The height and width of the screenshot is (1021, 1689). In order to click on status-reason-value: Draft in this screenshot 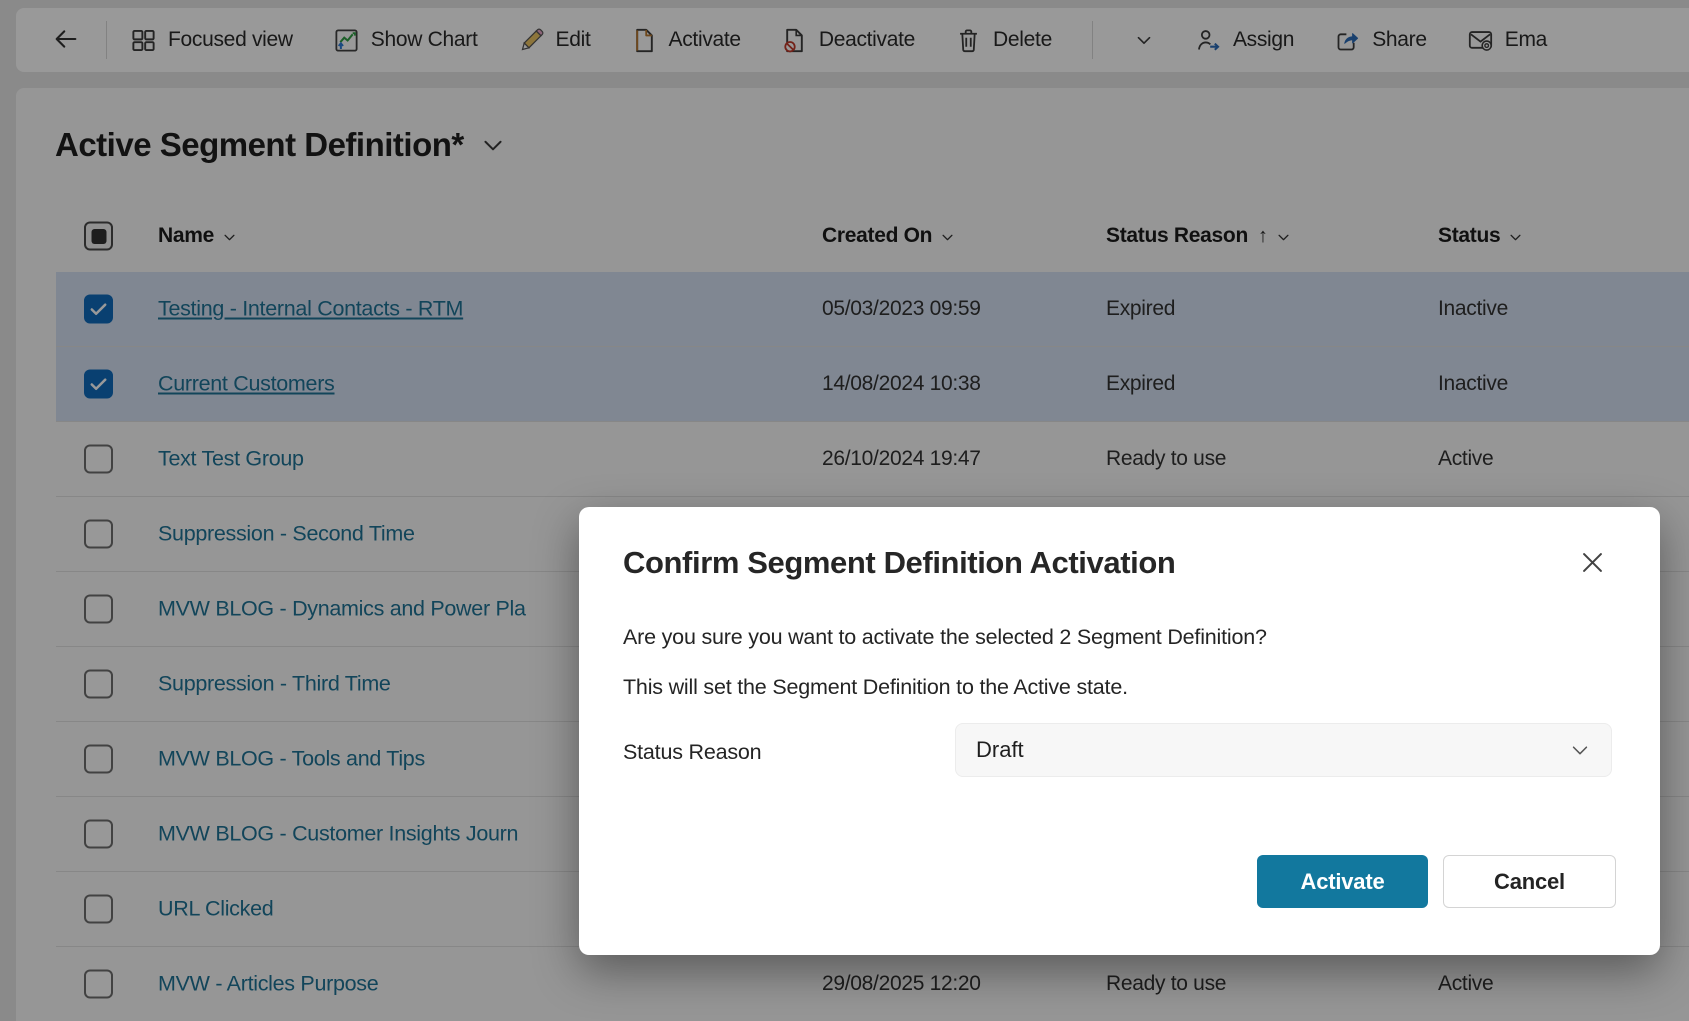, I will do `click(1000, 749)`.